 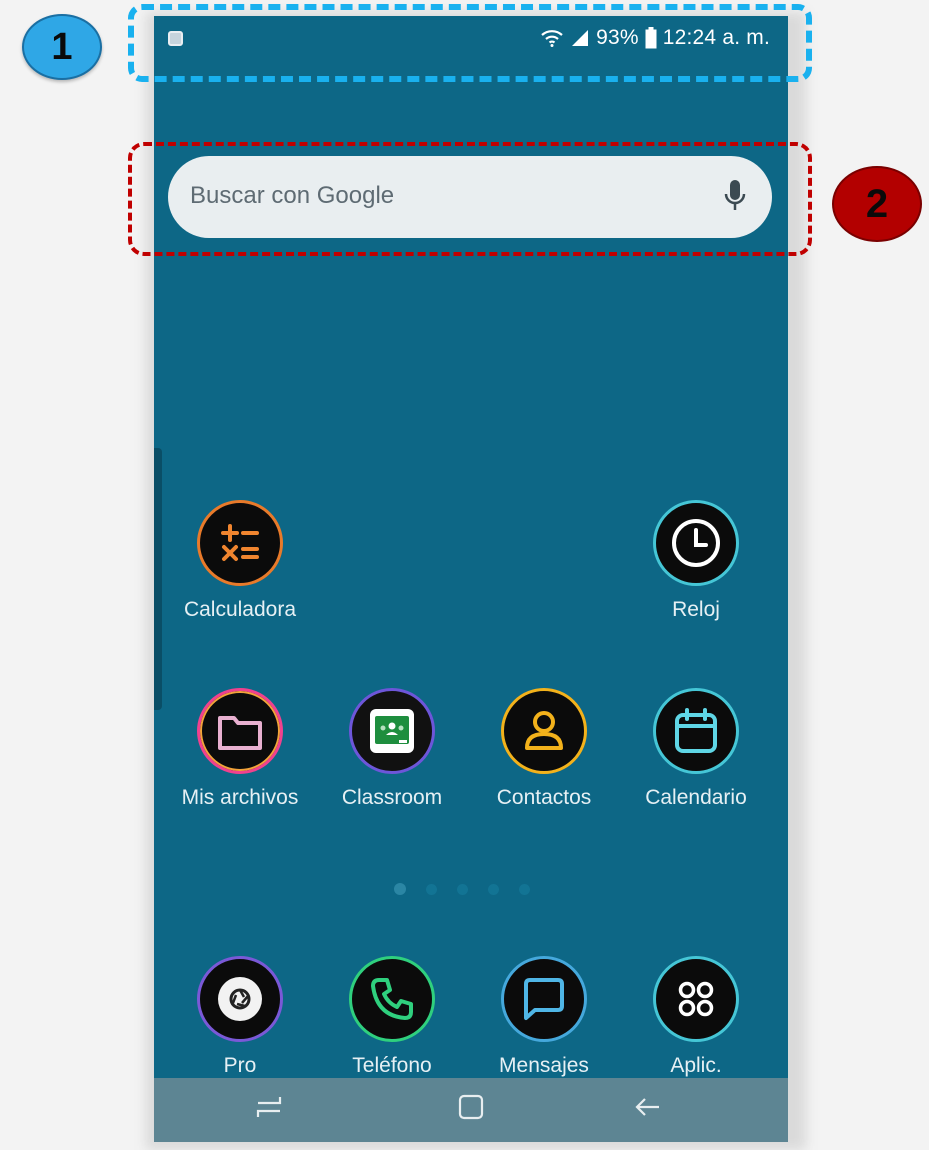 What do you see at coordinates (240, 999) in the screenshot?
I see `camera-icon` at bounding box center [240, 999].